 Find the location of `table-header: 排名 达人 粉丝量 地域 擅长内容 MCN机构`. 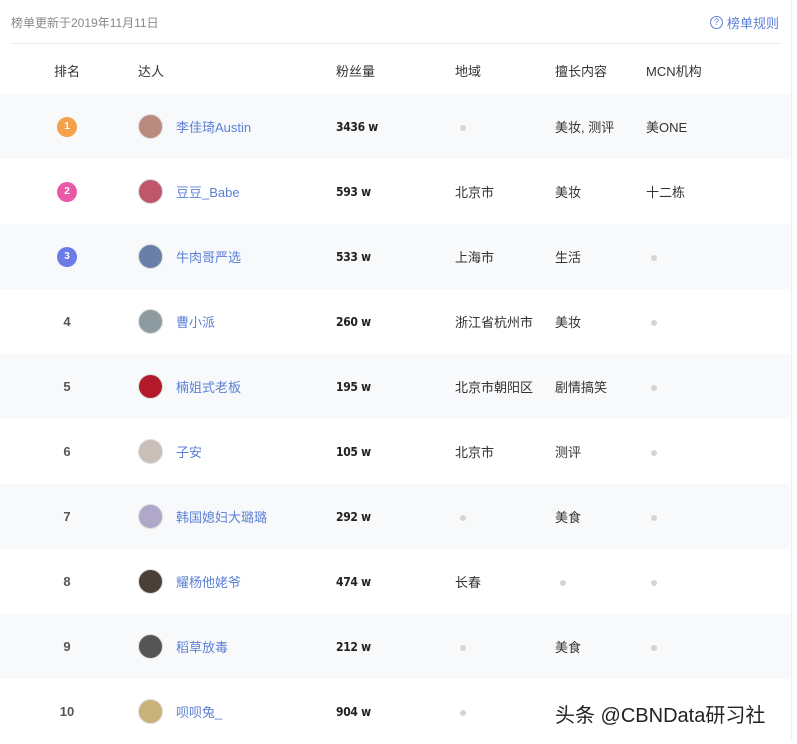

table-header: 排名 达人 粉丝量 地域 擅长内容 MCN机构 is located at coordinates (395, 70).